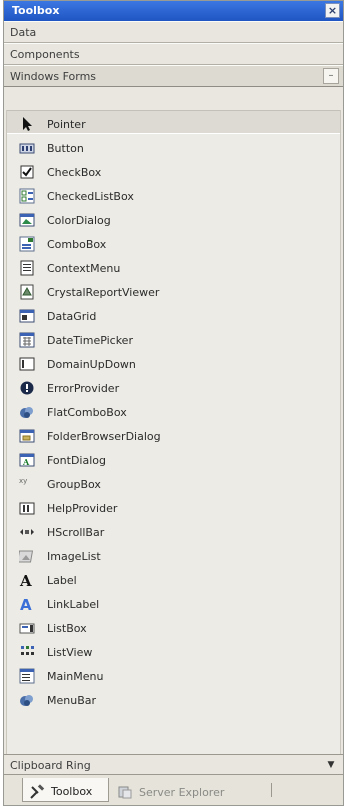  I want to click on tab-label: Server Explorer, so click(182, 792).